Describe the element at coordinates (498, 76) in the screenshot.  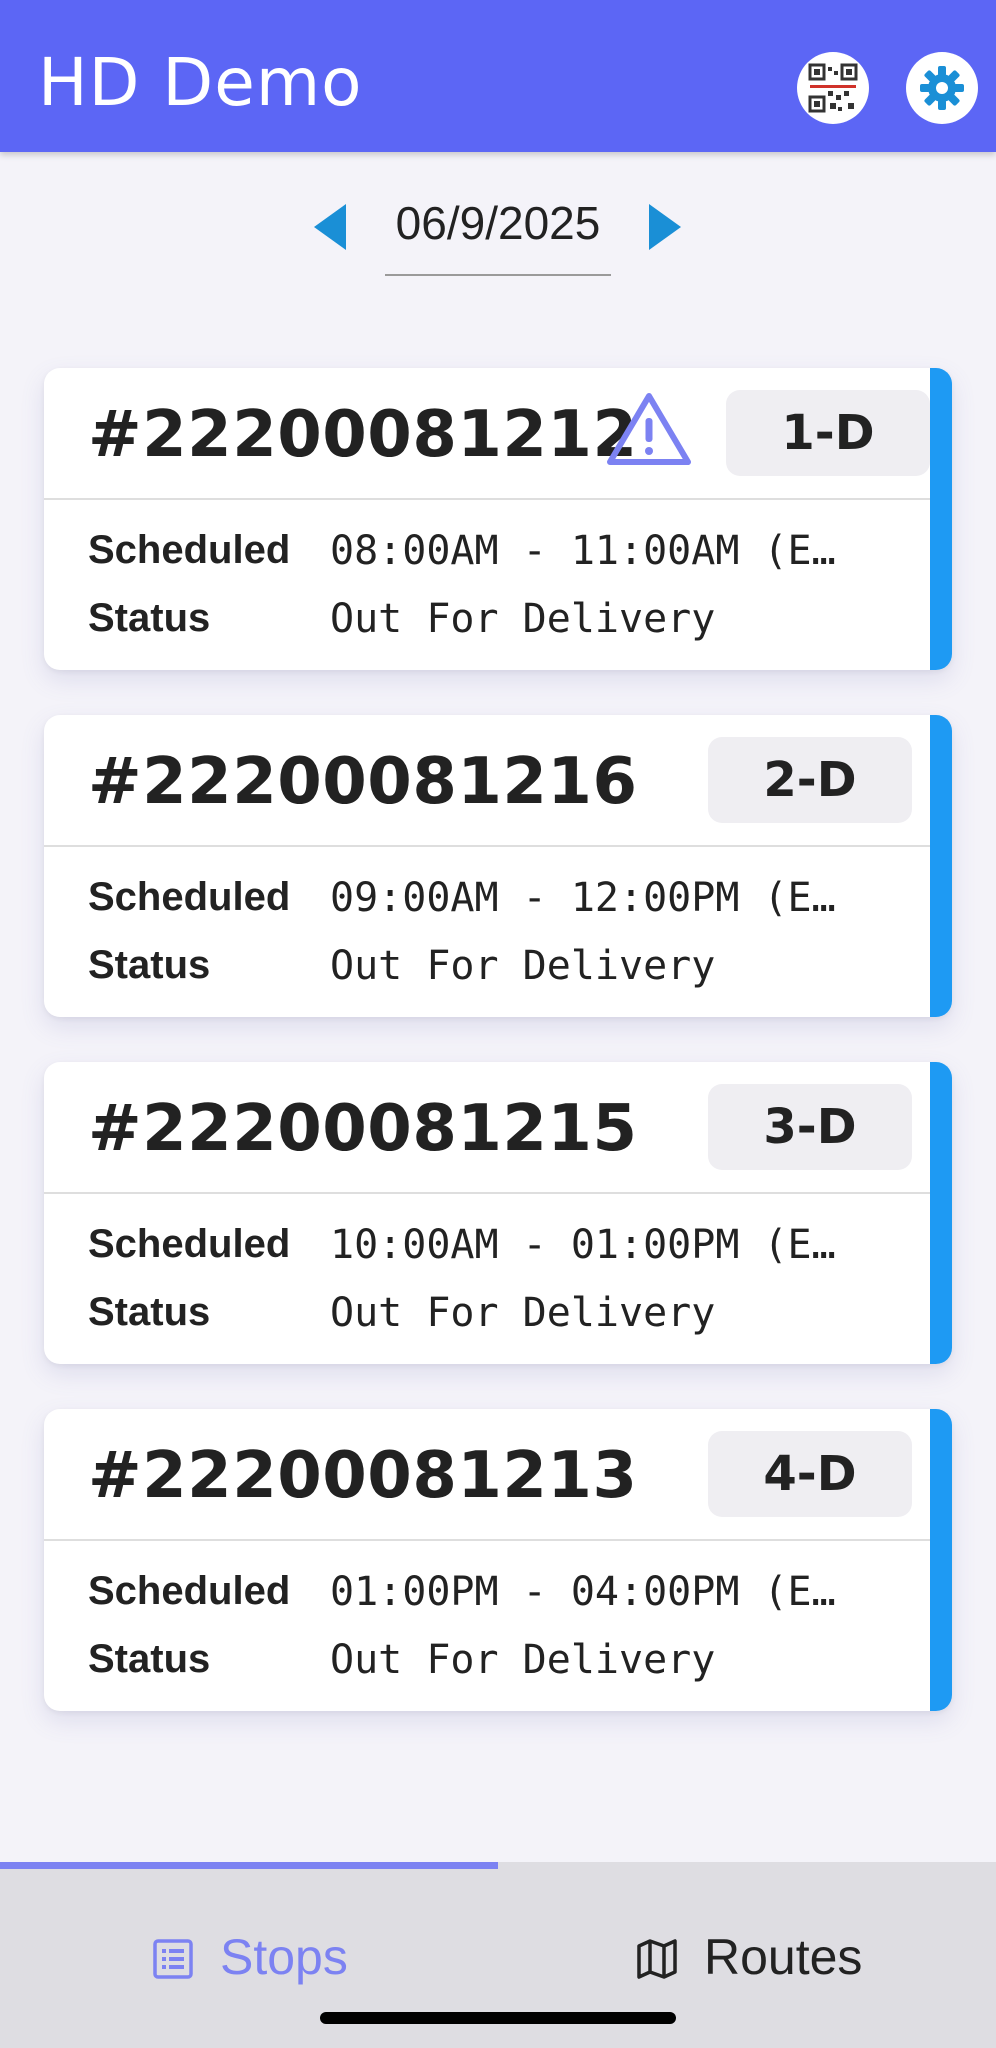
I see `app-header: HD Demo` at that location.